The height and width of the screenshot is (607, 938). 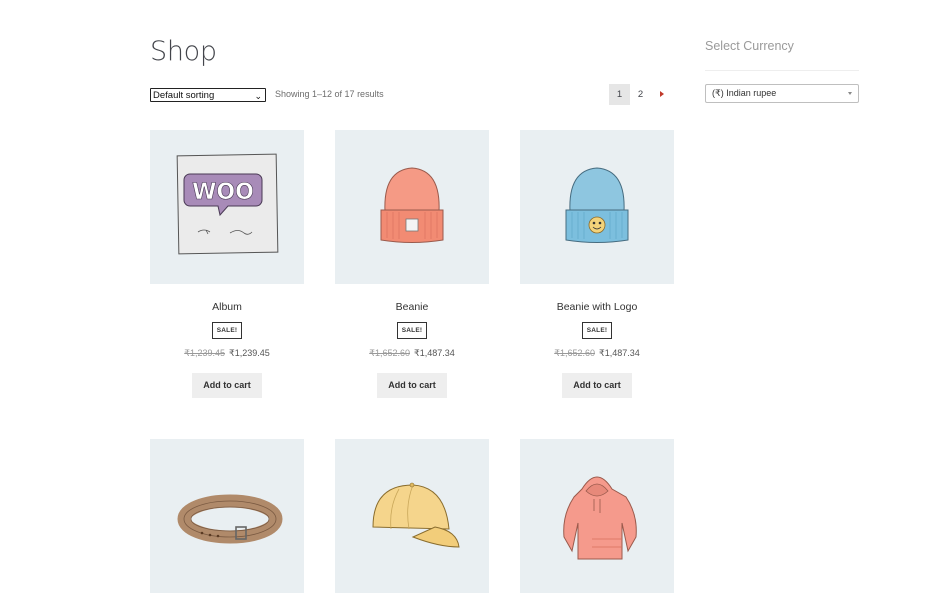 I want to click on product-image-beanie-with-logo, so click(x=597, y=207).